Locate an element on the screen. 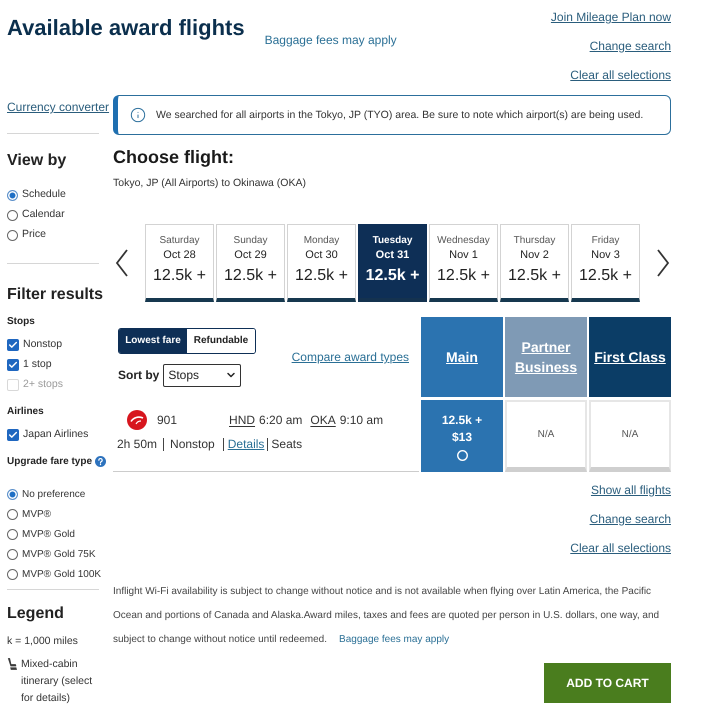  airport-code: HND is located at coordinates (242, 420).